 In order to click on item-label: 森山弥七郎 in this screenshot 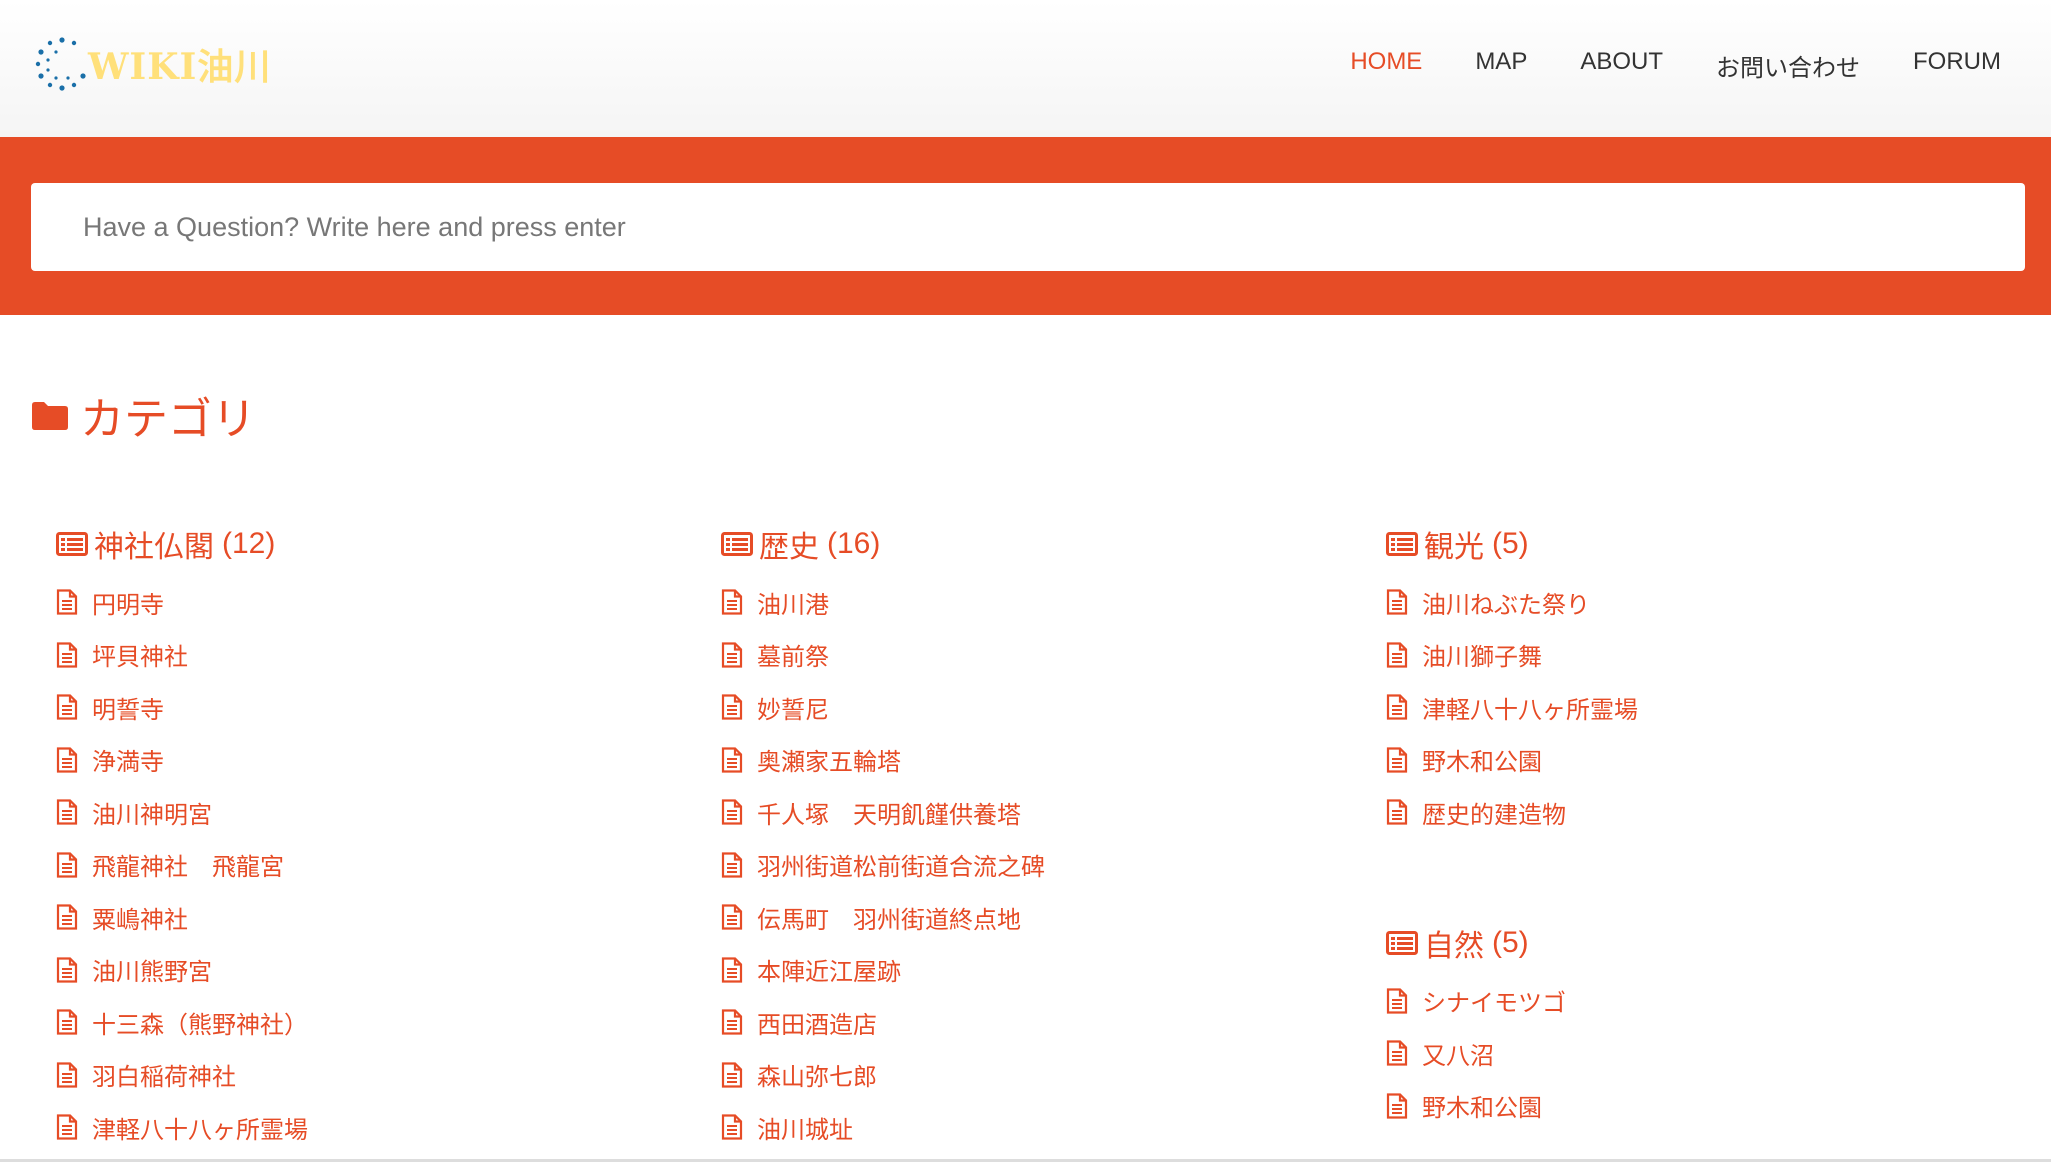, I will do `click(817, 1077)`.